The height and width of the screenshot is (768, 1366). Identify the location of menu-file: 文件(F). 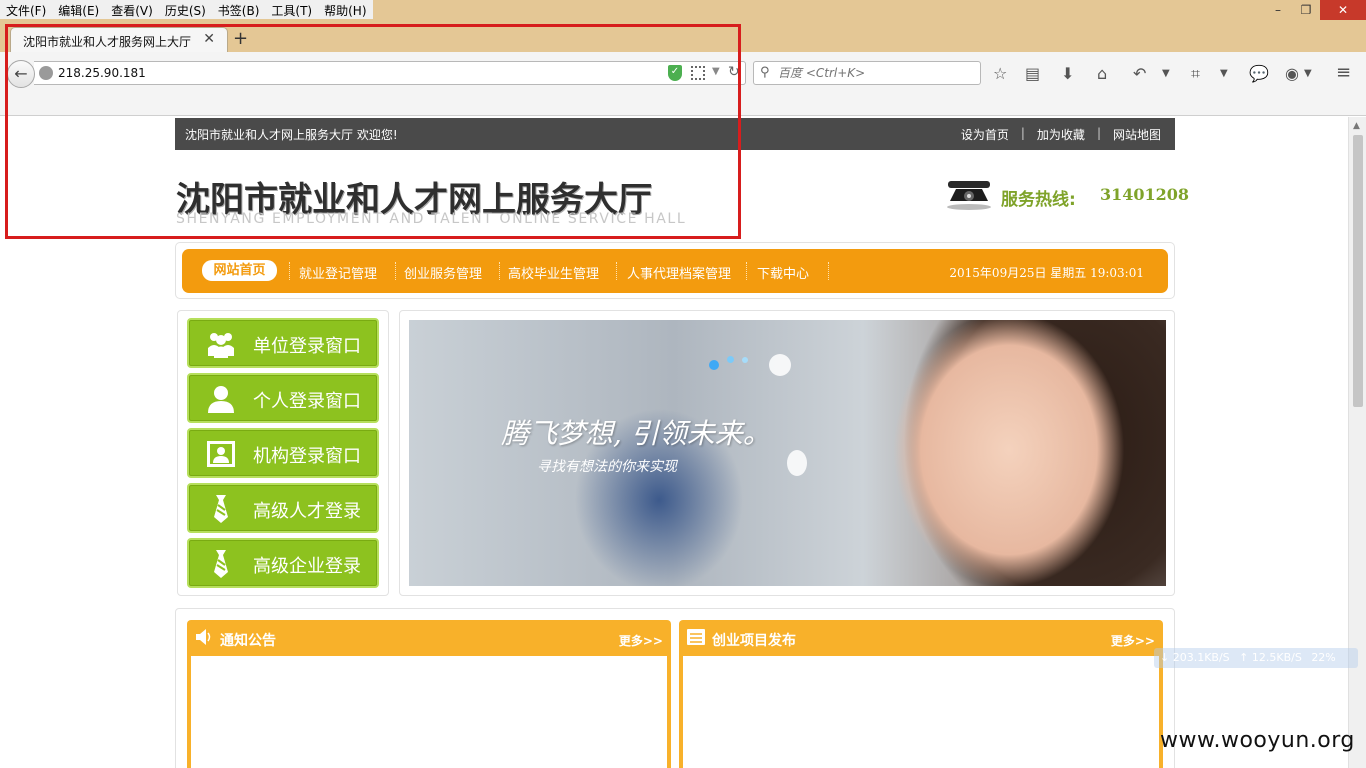
(26, 9).